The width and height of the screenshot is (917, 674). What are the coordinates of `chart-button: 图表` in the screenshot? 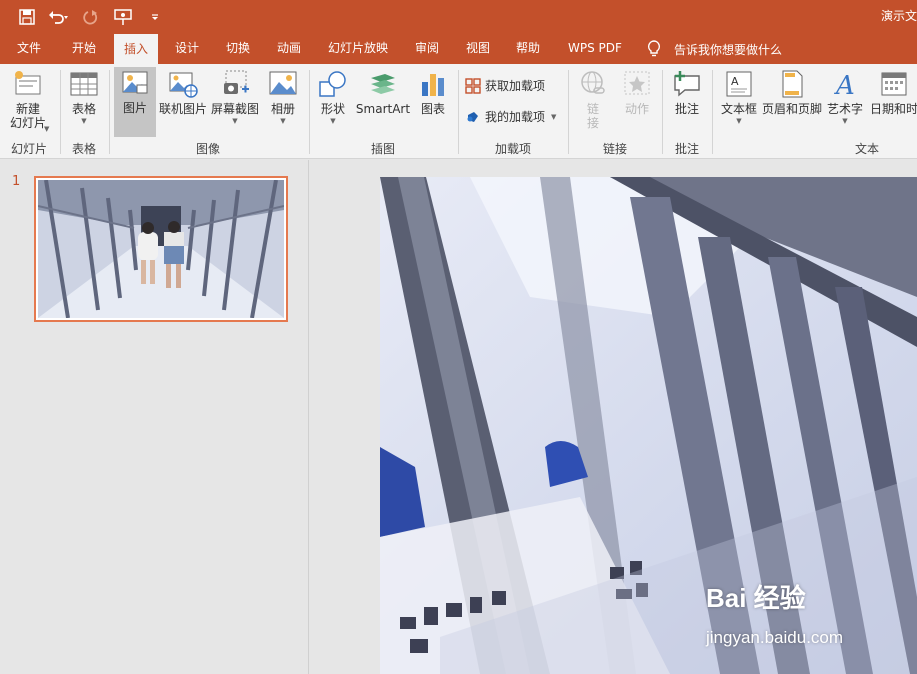 It's located at (433, 92).